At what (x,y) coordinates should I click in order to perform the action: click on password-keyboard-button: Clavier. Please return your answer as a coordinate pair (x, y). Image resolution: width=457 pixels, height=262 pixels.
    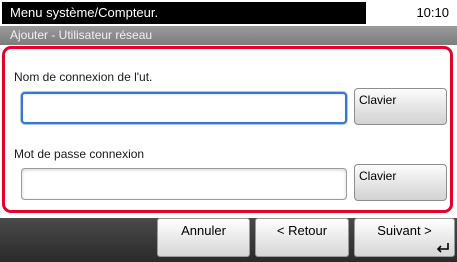
    Looking at the image, I should click on (400, 182).